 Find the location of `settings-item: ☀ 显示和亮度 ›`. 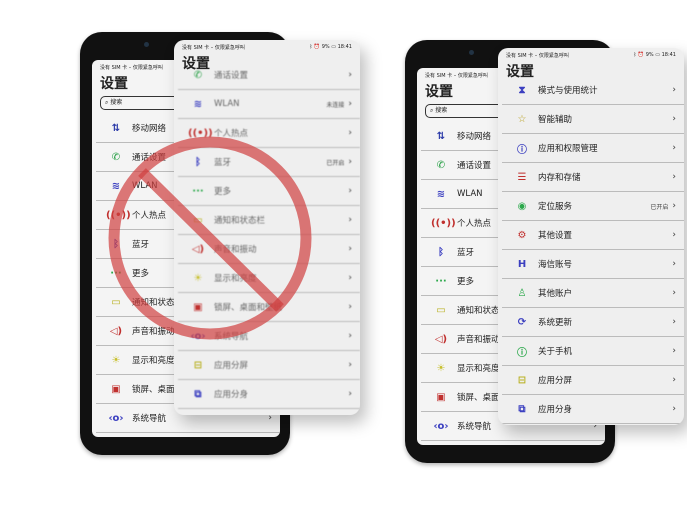

settings-item: ☀ 显示和亮度 › is located at coordinates (269, 278).